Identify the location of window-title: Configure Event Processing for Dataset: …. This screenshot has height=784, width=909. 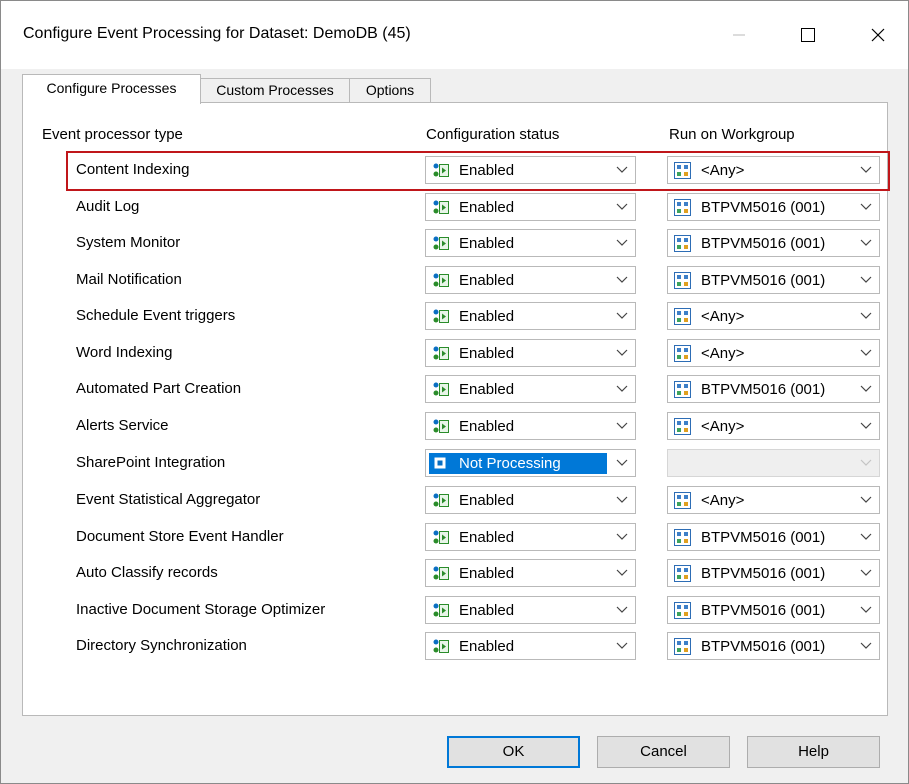
(217, 33).